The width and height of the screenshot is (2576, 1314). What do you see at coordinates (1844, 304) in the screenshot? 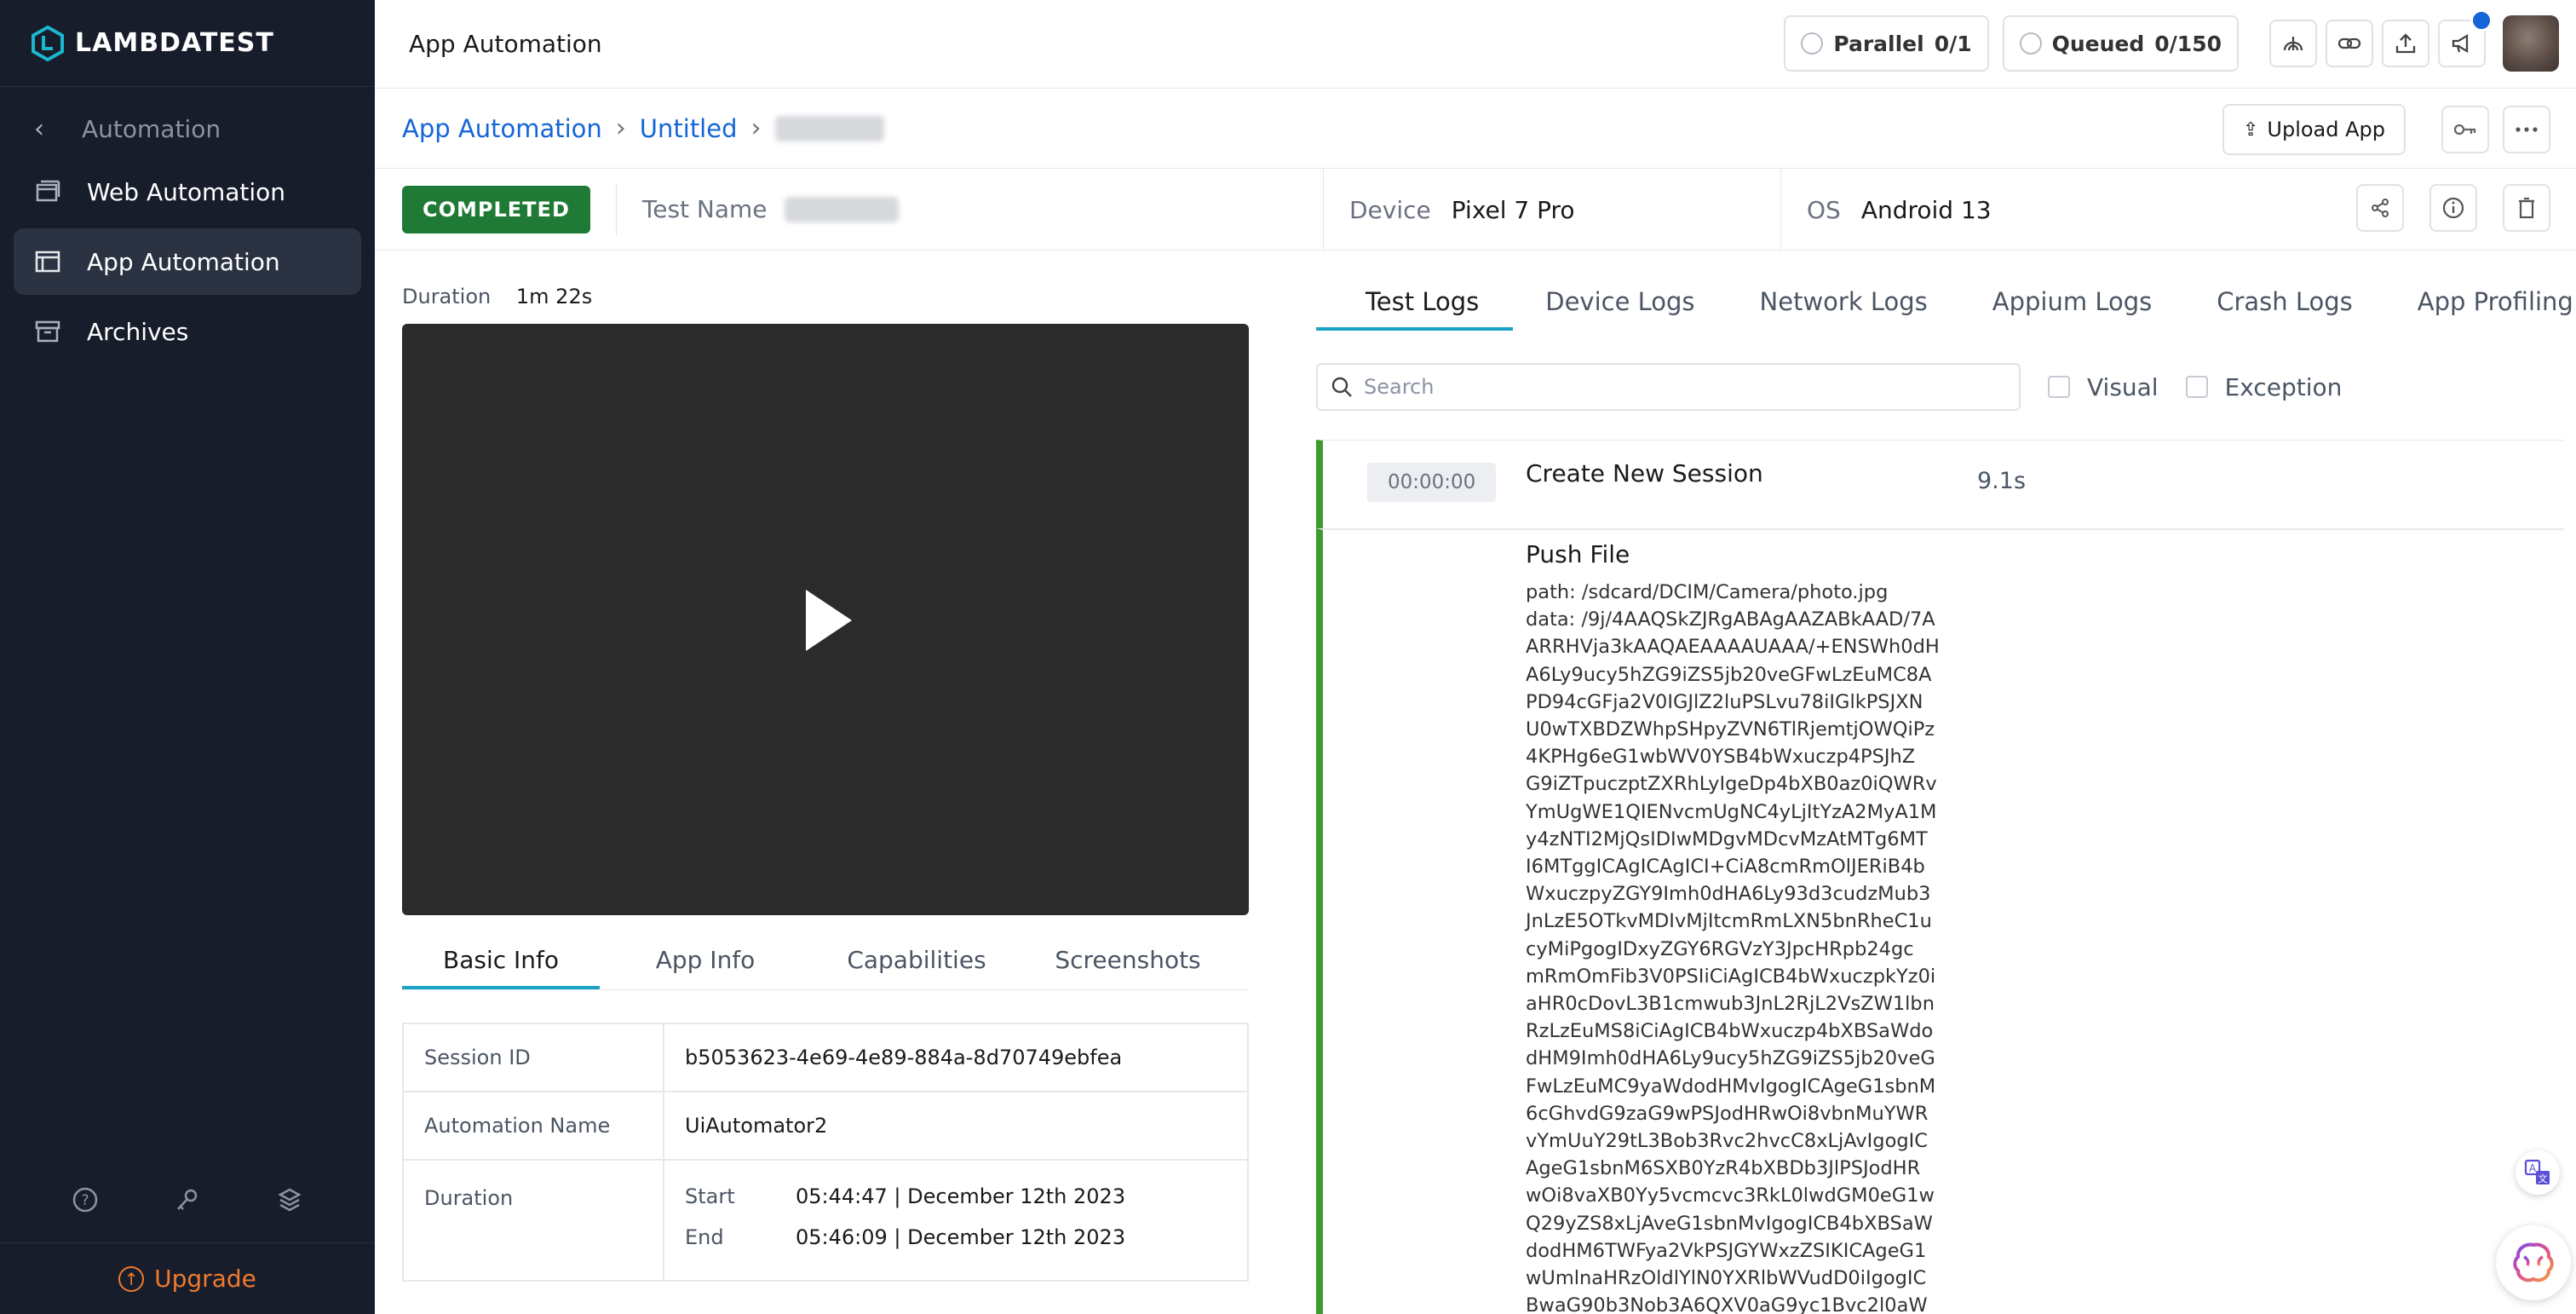
I see `tab-network-logs: Network Logs` at bounding box center [1844, 304].